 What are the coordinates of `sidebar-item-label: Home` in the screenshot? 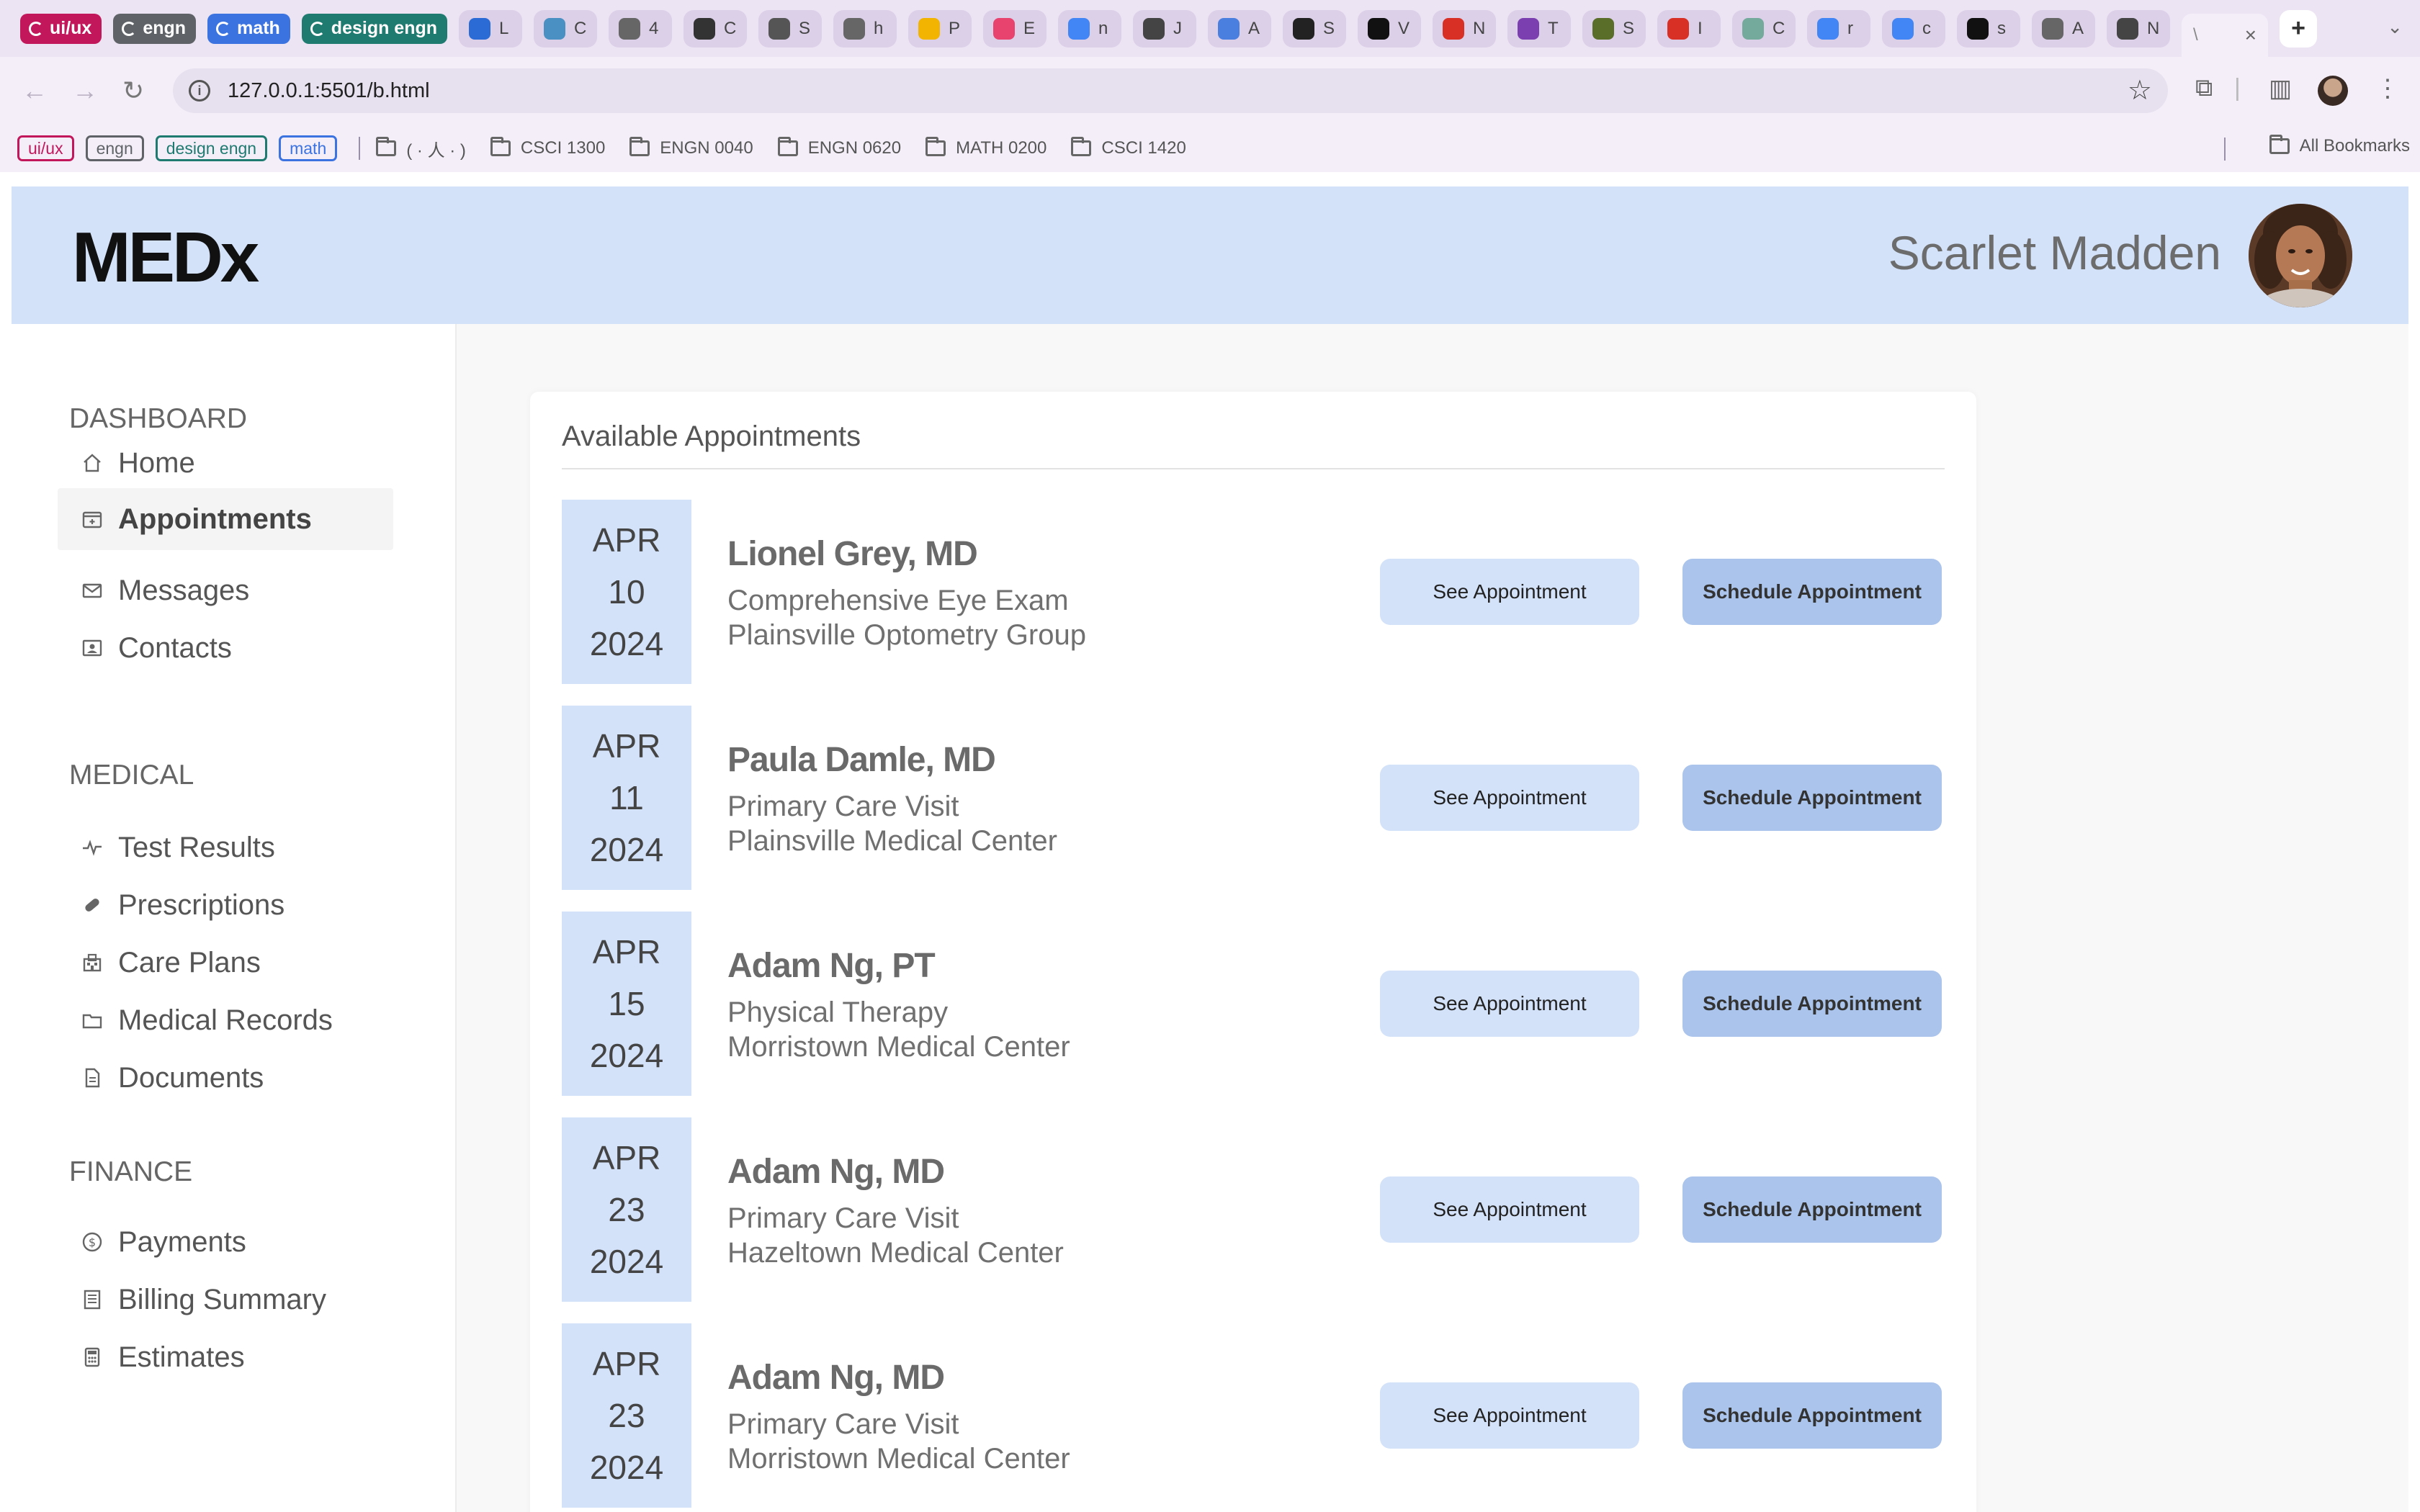 It's located at (156, 462).